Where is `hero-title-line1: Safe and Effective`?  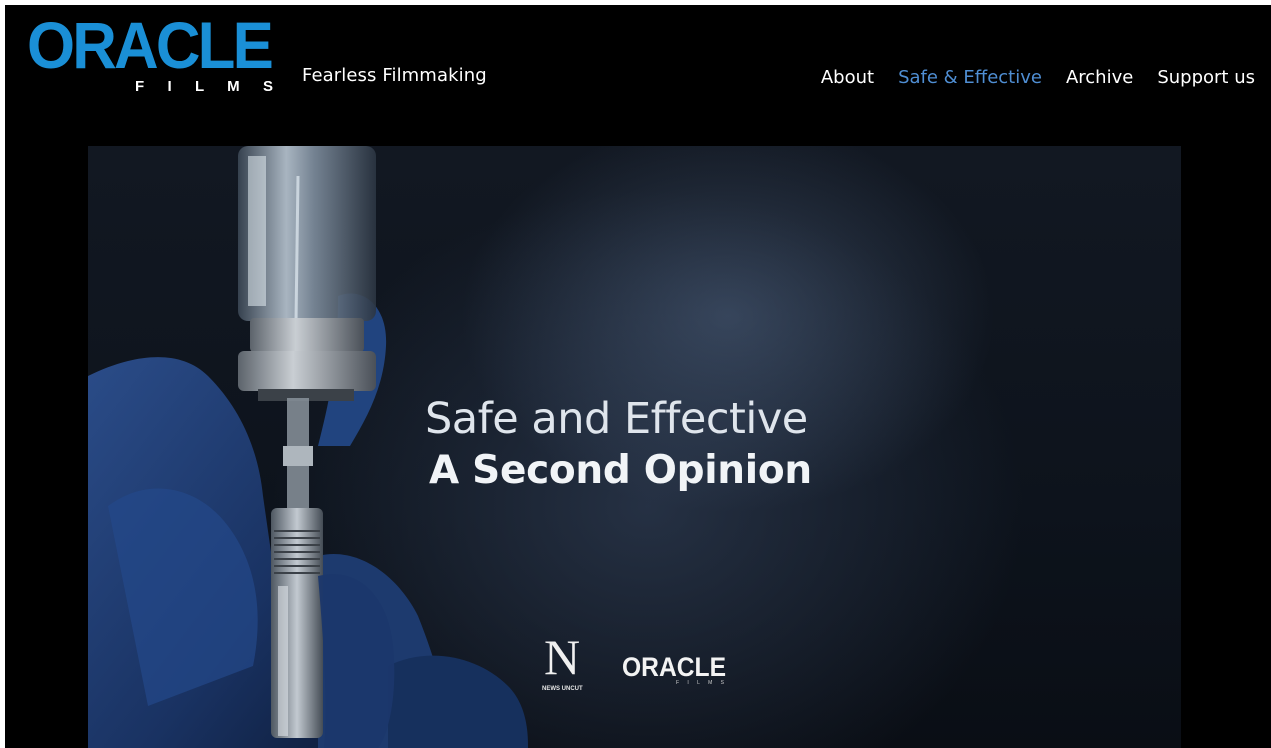 hero-title-line1: Safe and Effective is located at coordinates (616, 419).